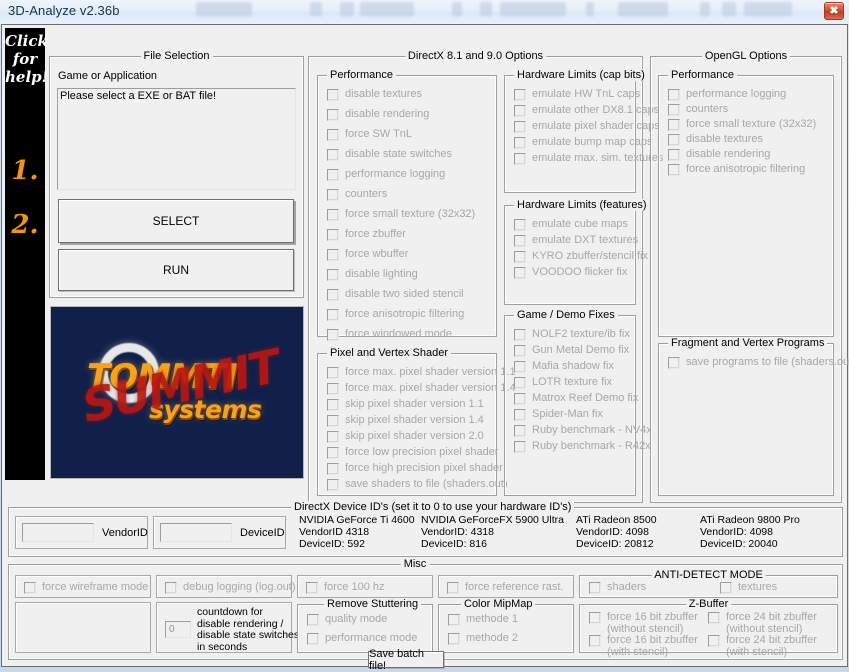  Describe the element at coordinates (362, 638) in the screenshot. I see `checkbox-performance-mode: performance mode` at that location.